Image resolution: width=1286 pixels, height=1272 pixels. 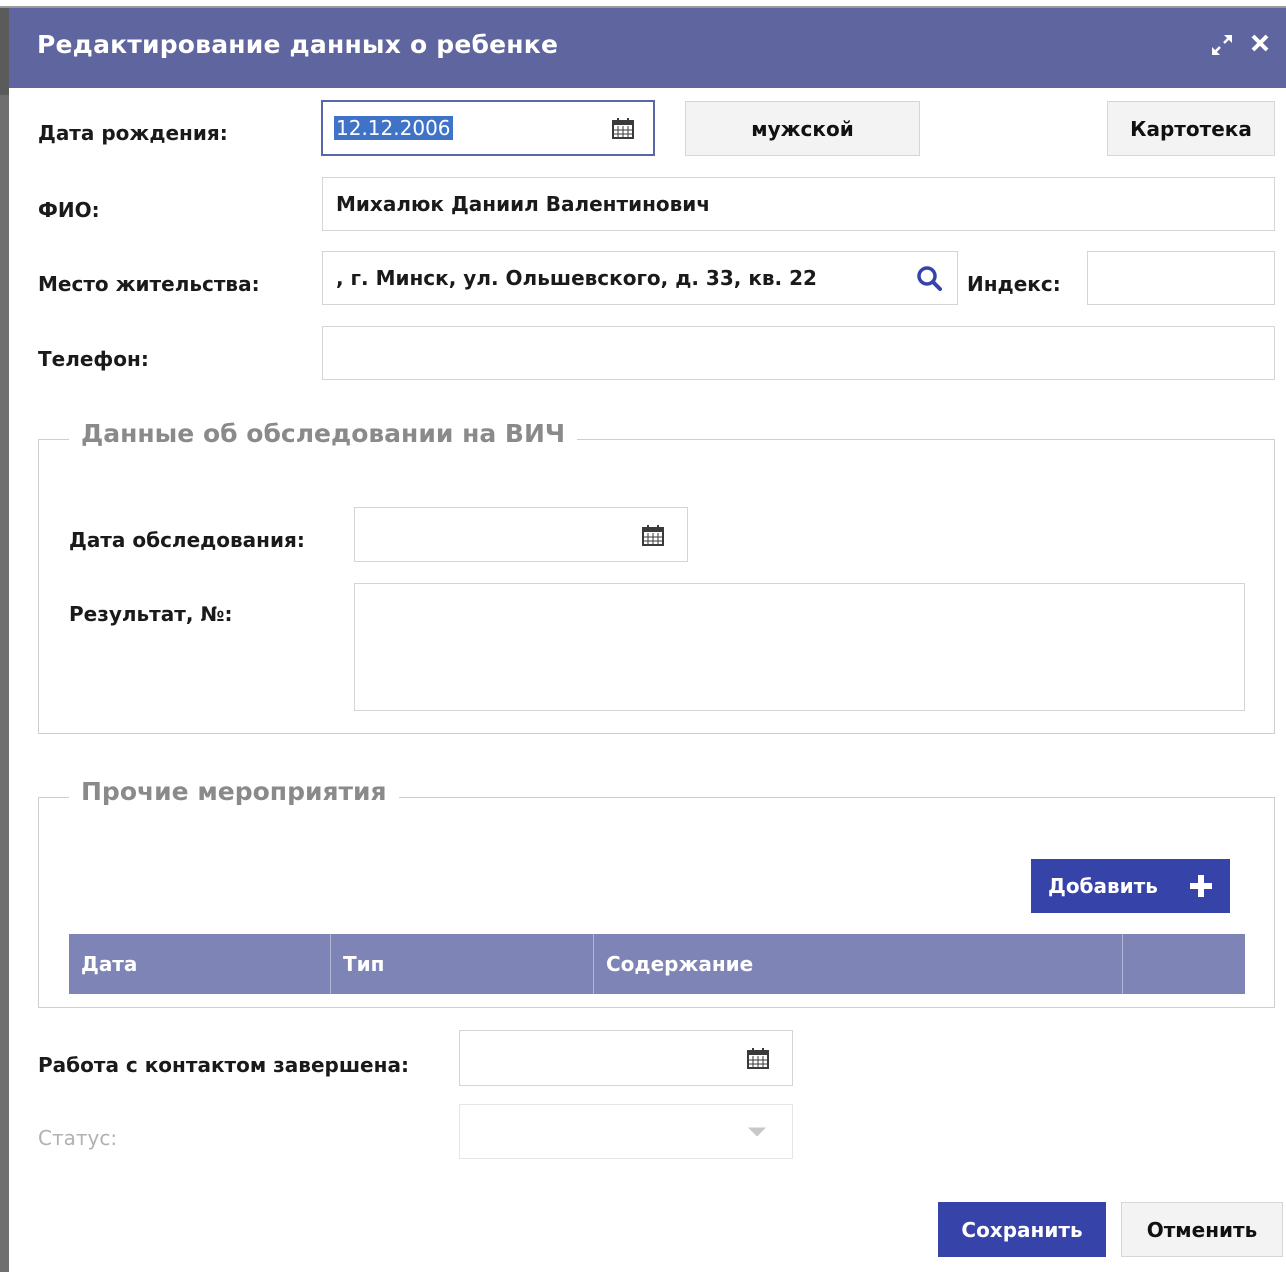 What do you see at coordinates (234, 791) in the screenshot?
I see `other-activities-legend: Прочие мероприятия` at bounding box center [234, 791].